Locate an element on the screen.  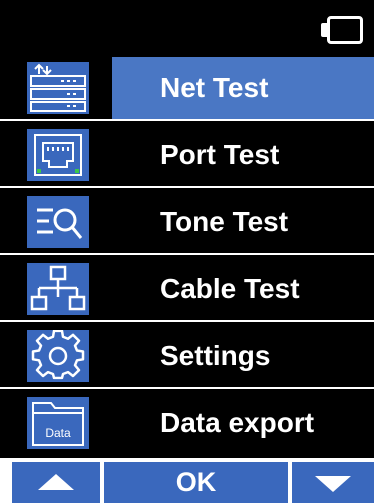
arrow-down-icon is located at coordinates (333, 484).